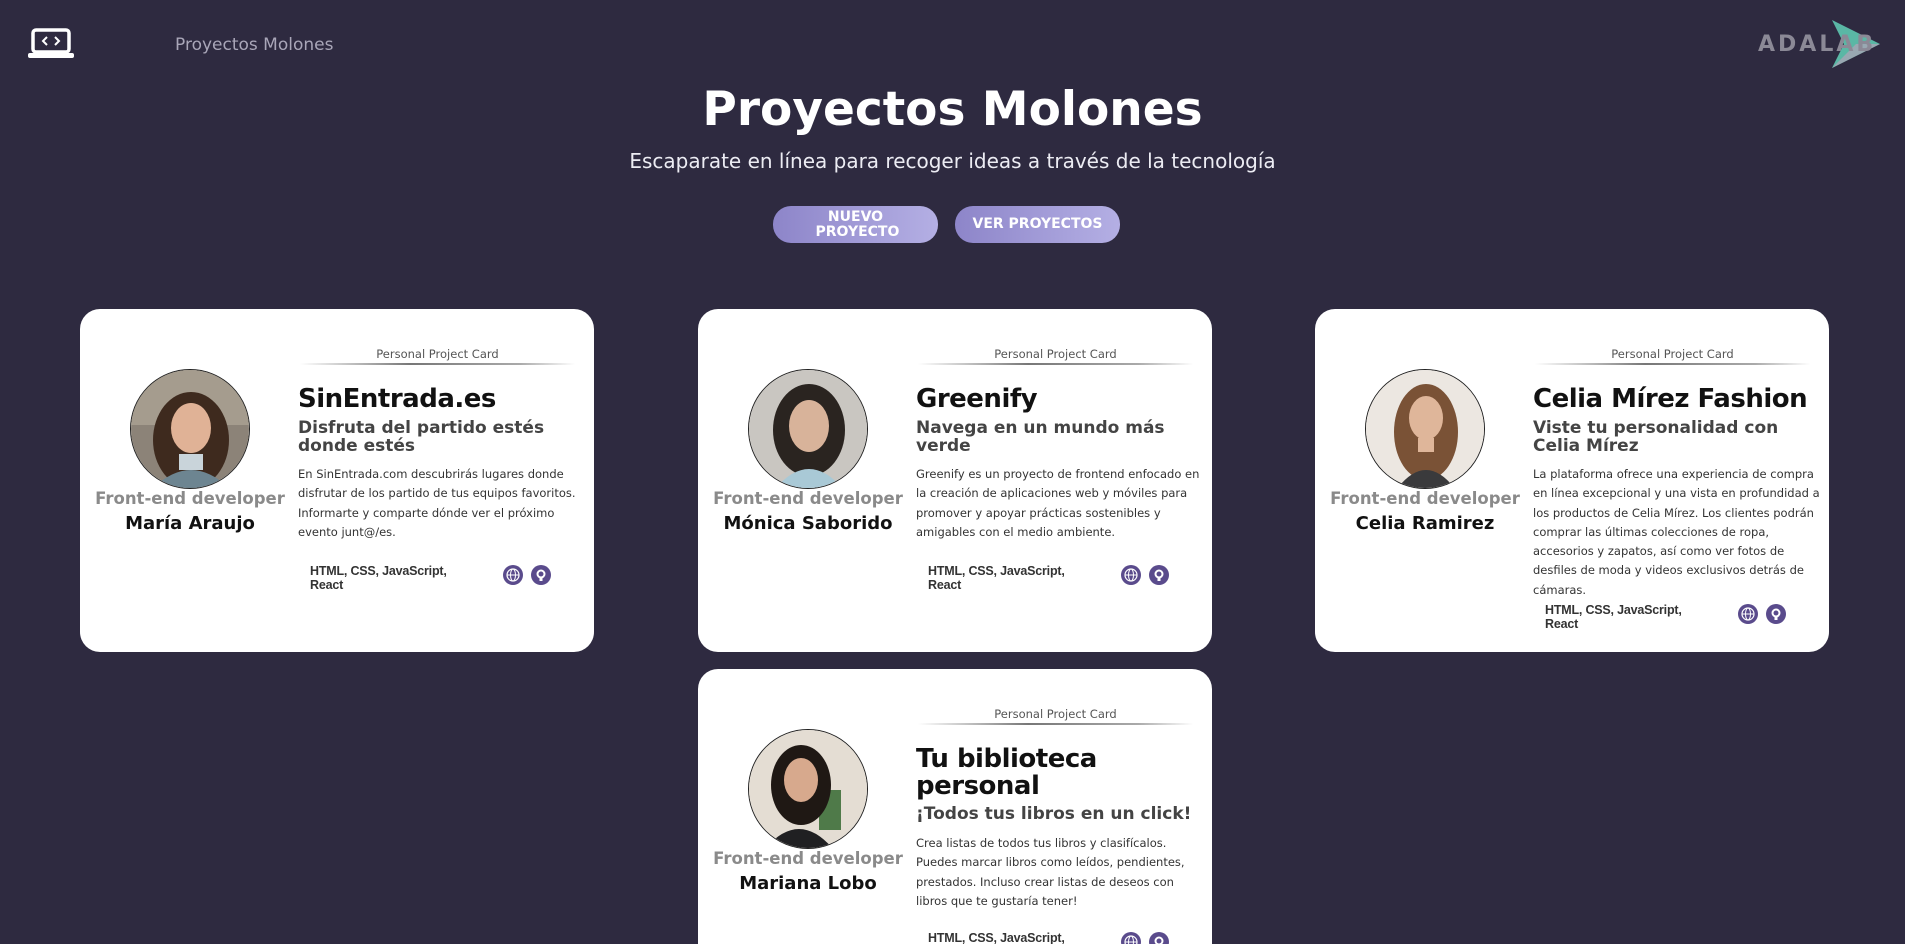 The height and width of the screenshot is (944, 1905). What do you see at coordinates (952, 109) in the screenshot?
I see `page-title: Proyectos Molones` at bounding box center [952, 109].